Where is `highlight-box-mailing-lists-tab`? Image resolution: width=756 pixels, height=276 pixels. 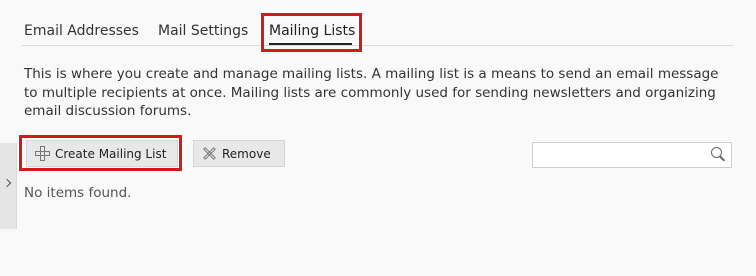
highlight-box-mailing-lists-tab is located at coordinates (311, 32).